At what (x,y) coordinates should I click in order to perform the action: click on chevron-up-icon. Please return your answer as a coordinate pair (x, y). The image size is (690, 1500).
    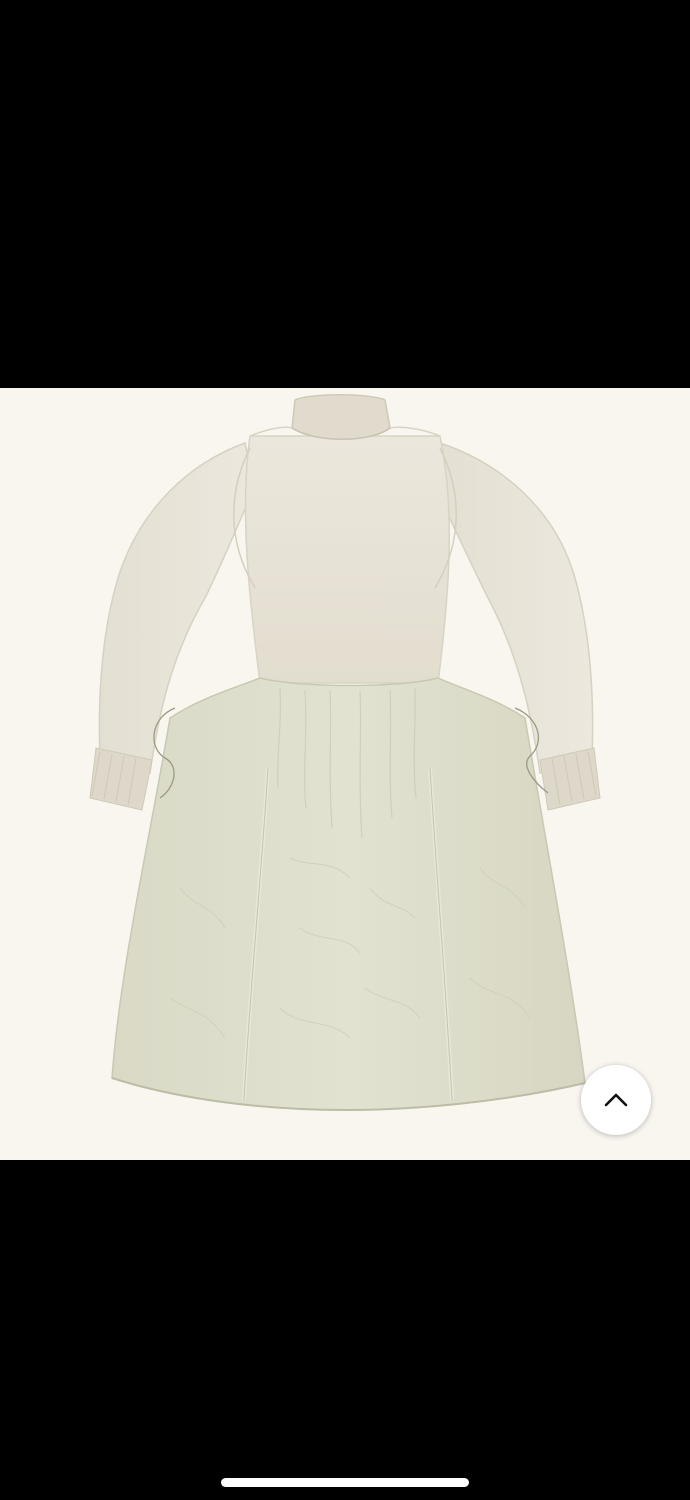
    Looking at the image, I should click on (616, 1100).